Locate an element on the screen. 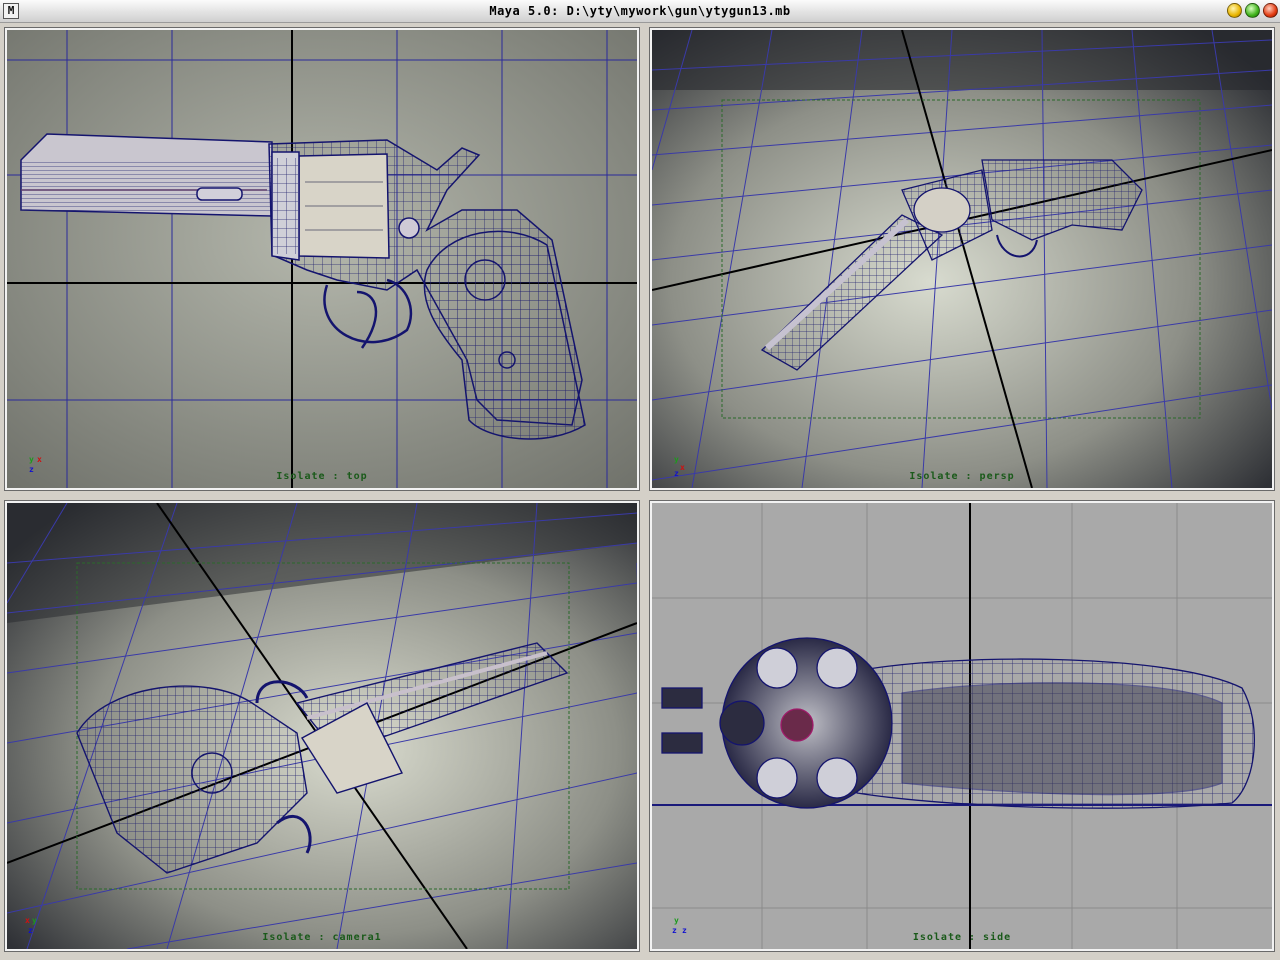 This screenshot has height=960, width=1280. viewport-label-top: Isolate : top is located at coordinates (322, 476).